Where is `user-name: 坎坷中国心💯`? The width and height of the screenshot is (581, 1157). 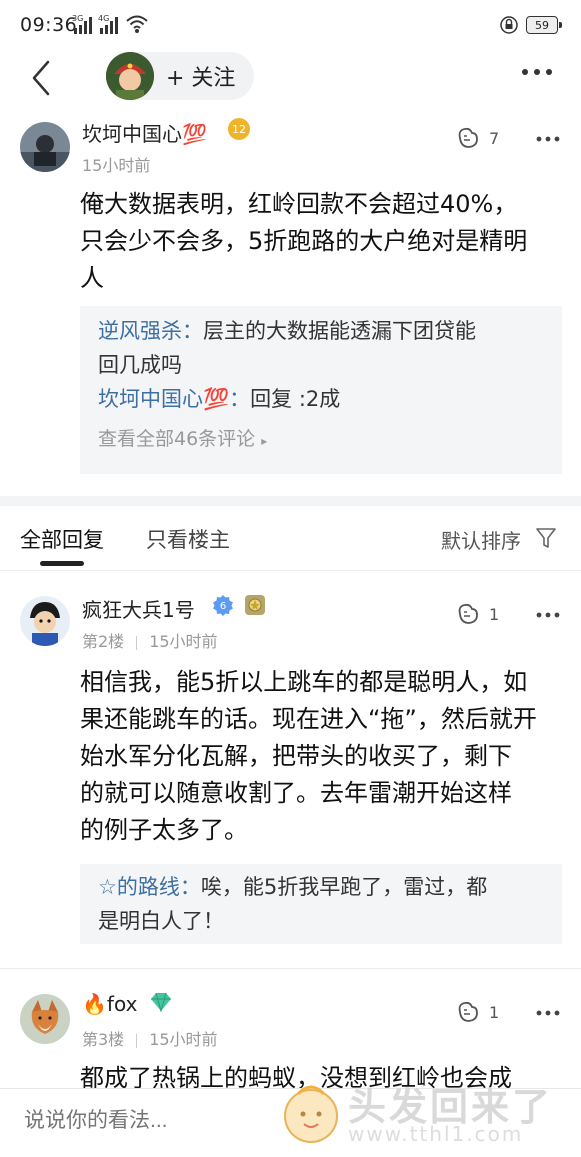
user-name: 坎坷中国心💯 is located at coordinates (144, 132).